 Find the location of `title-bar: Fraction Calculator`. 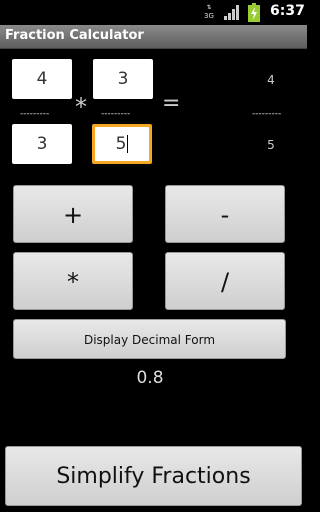

title-bar: Fraction Calculator is located at coordinates (153, 37).